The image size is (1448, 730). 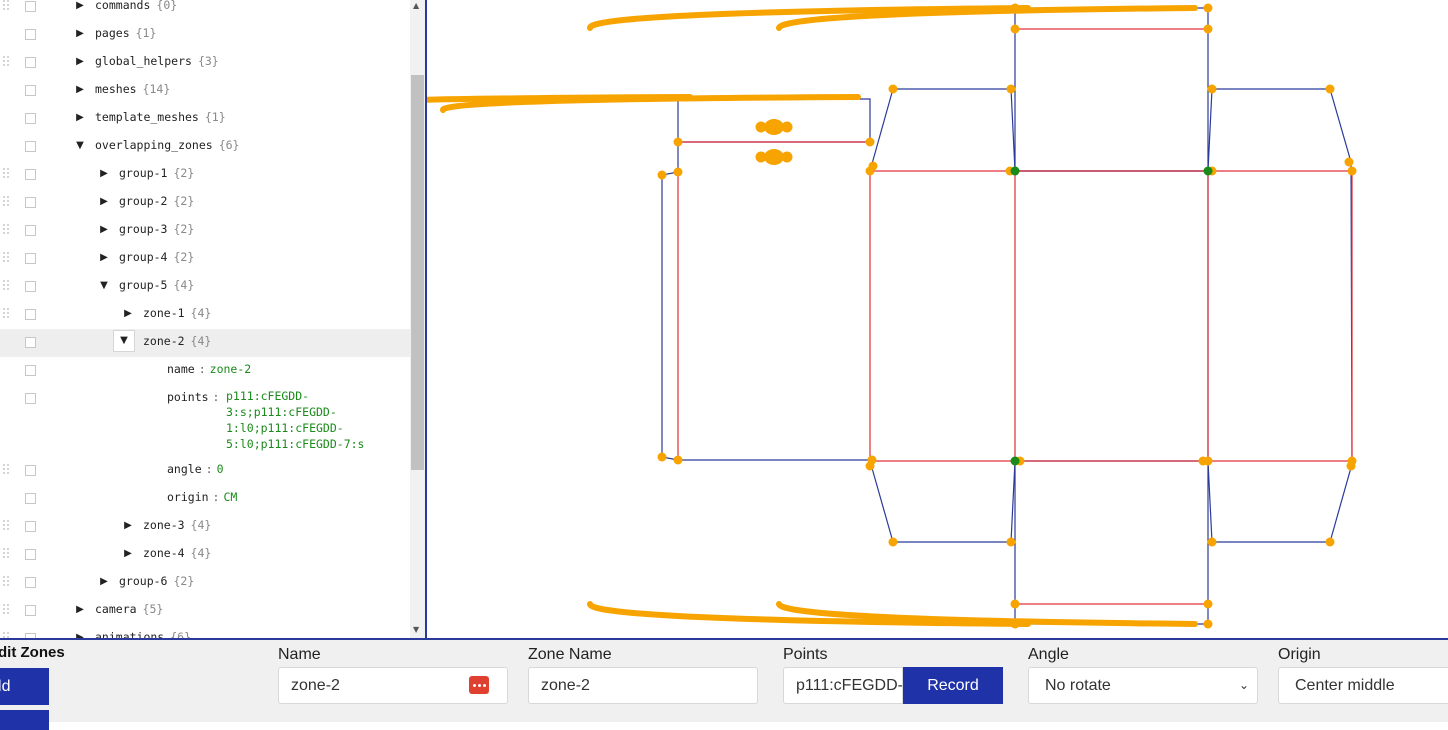 I want to click on tree-node-row: ▶ group-1 {2}, so click(x=205, y=175).